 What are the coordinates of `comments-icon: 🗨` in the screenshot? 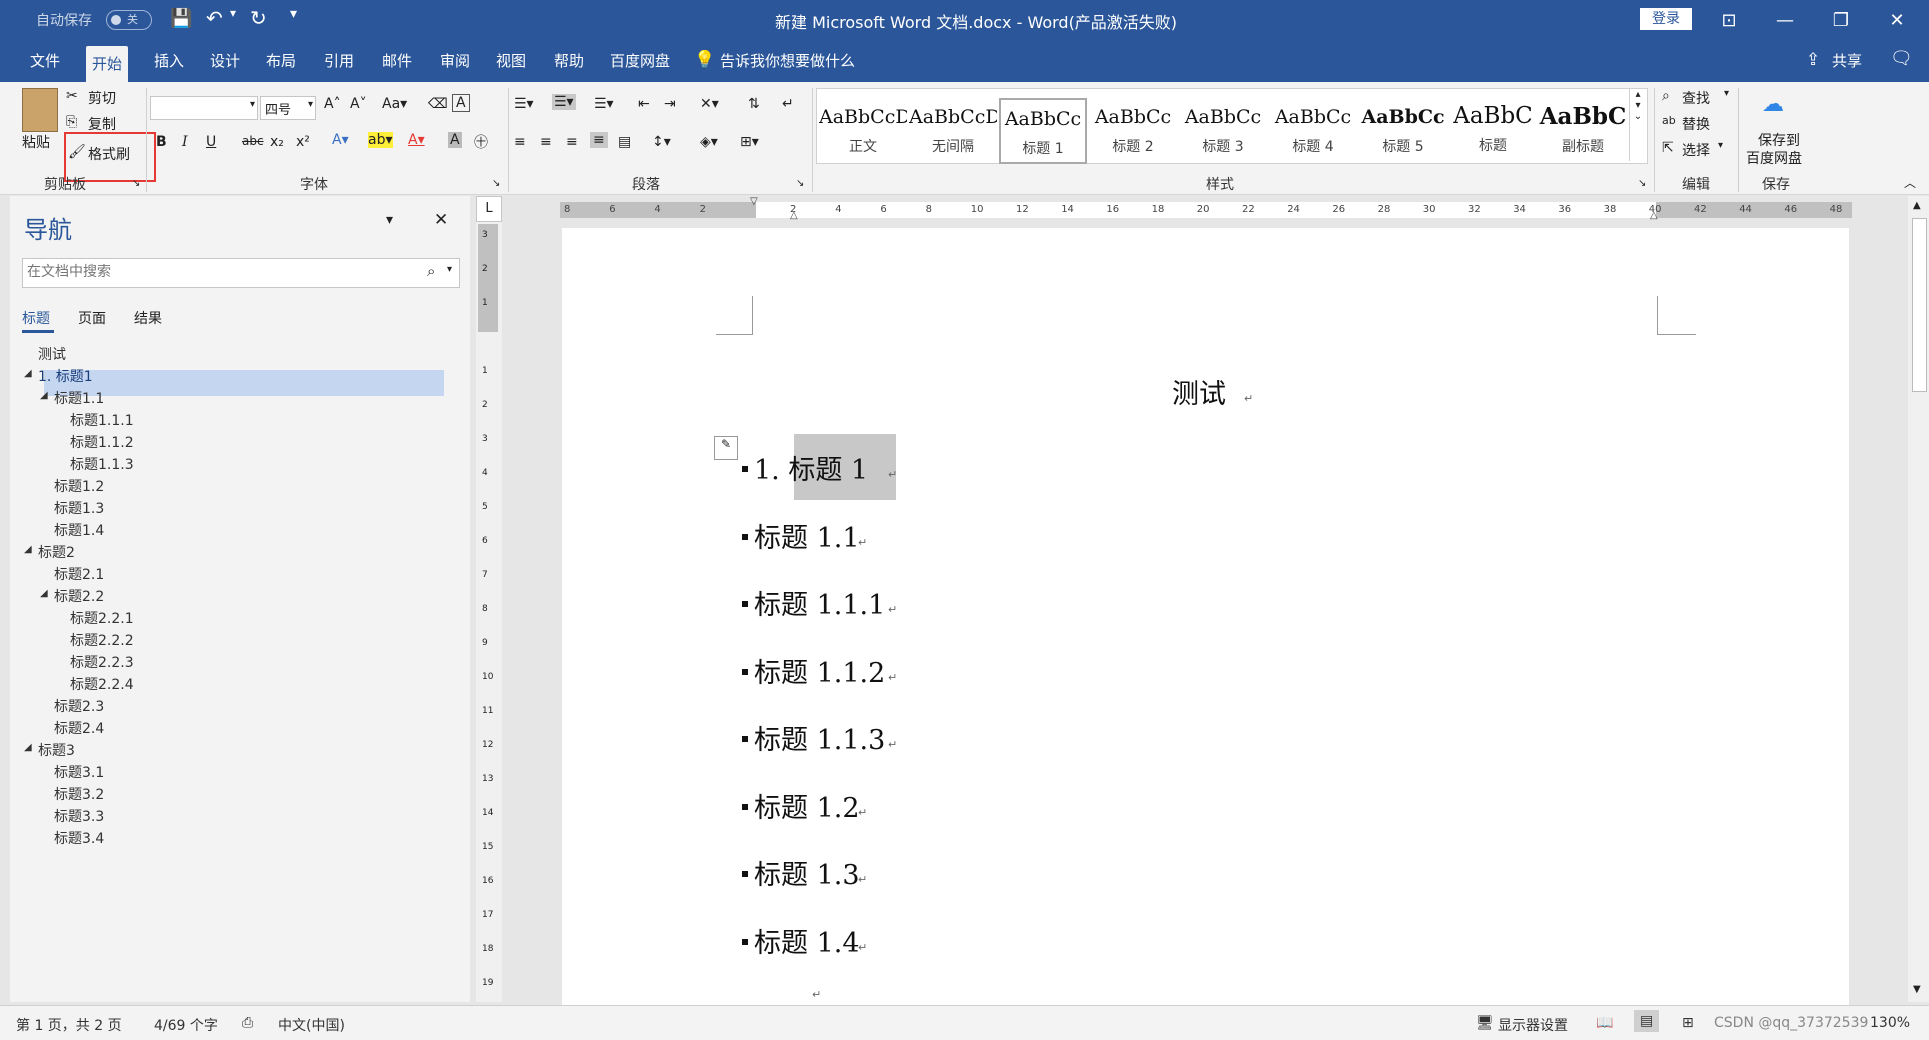 It's located at (1901, 58).